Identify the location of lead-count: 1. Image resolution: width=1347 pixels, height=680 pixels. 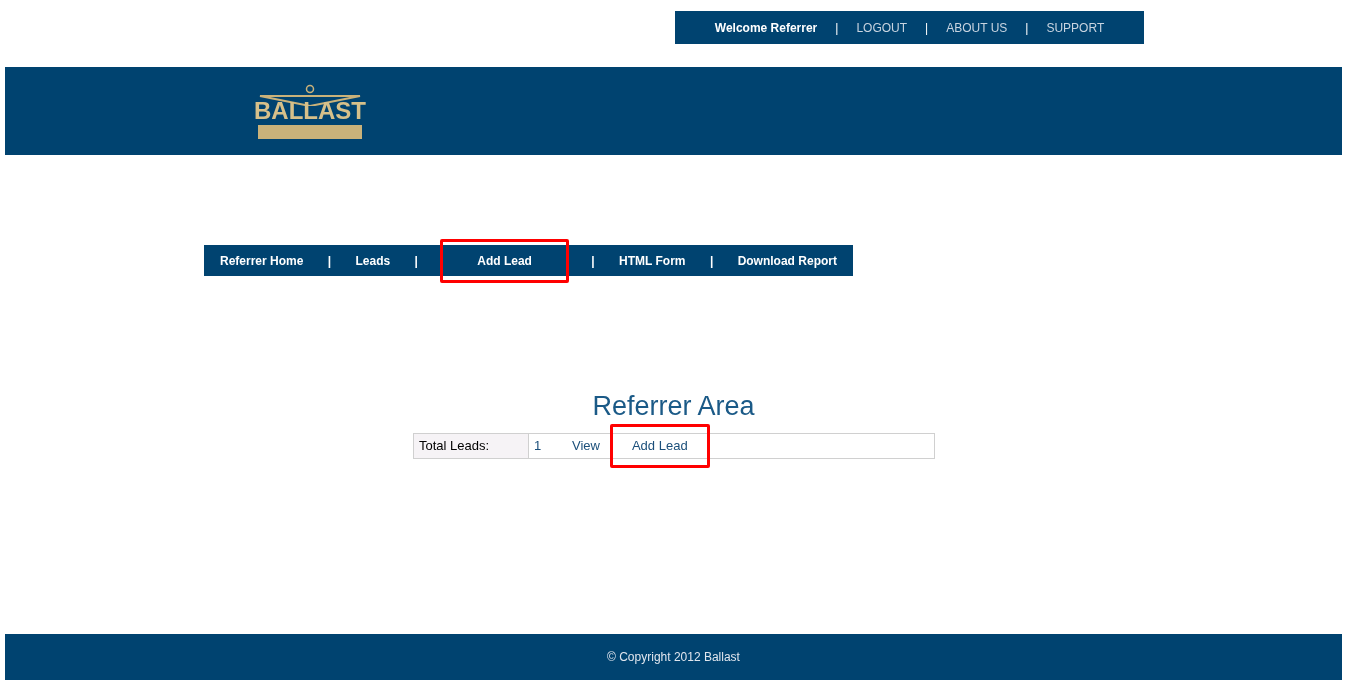
(538, 446).